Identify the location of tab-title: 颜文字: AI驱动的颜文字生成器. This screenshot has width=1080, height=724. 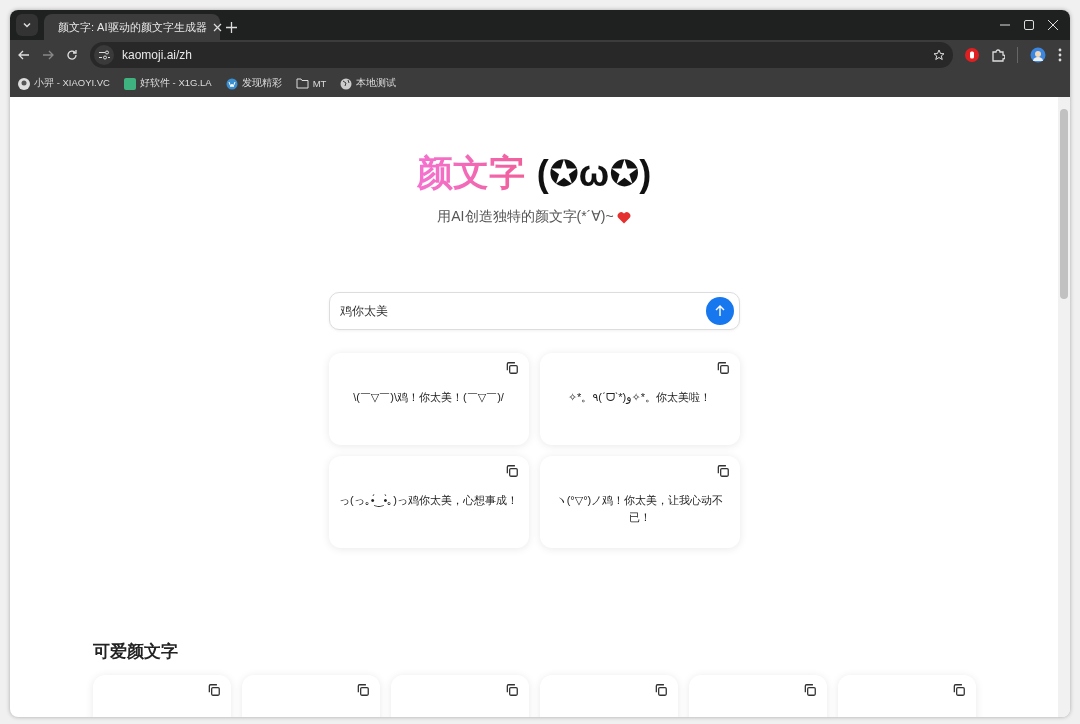
(132, 27).